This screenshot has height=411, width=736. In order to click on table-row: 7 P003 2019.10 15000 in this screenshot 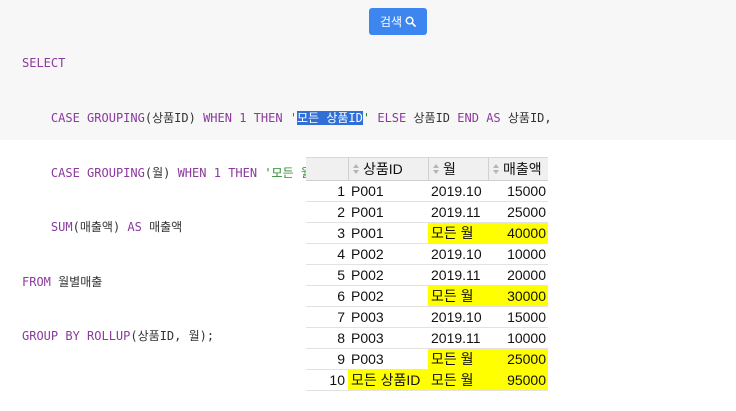, I will do `click(427, 317)`.